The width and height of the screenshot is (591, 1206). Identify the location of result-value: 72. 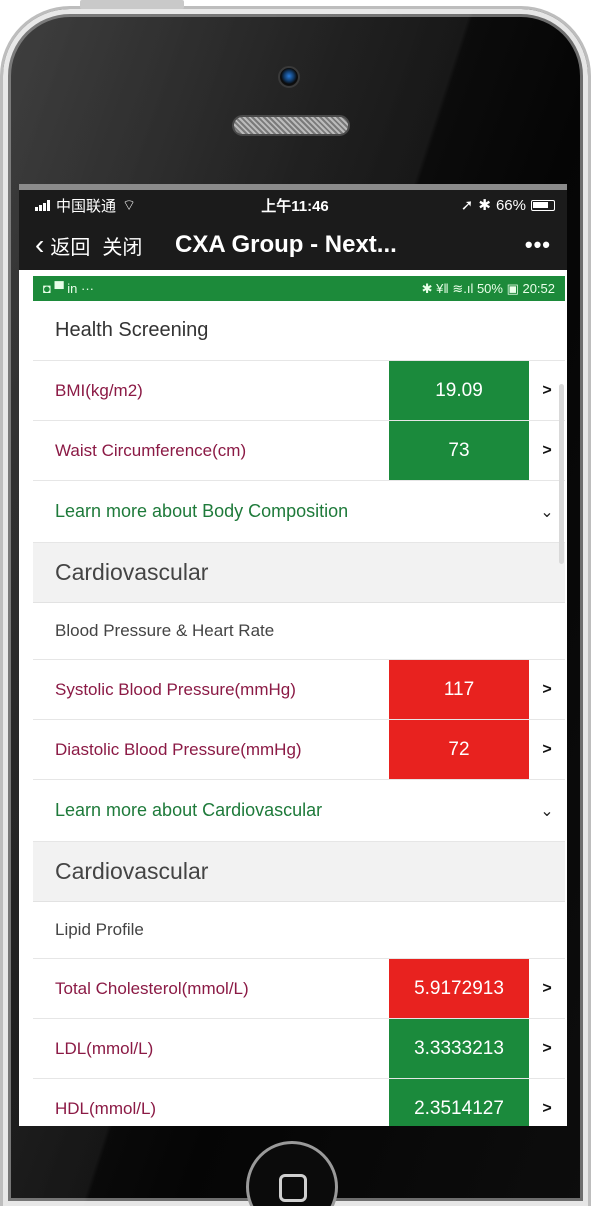
(459, 749).